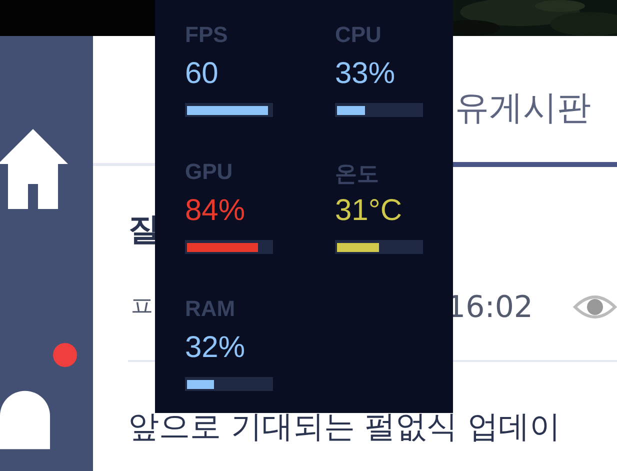  I want to click on post-title: 질, so click(144, 229).